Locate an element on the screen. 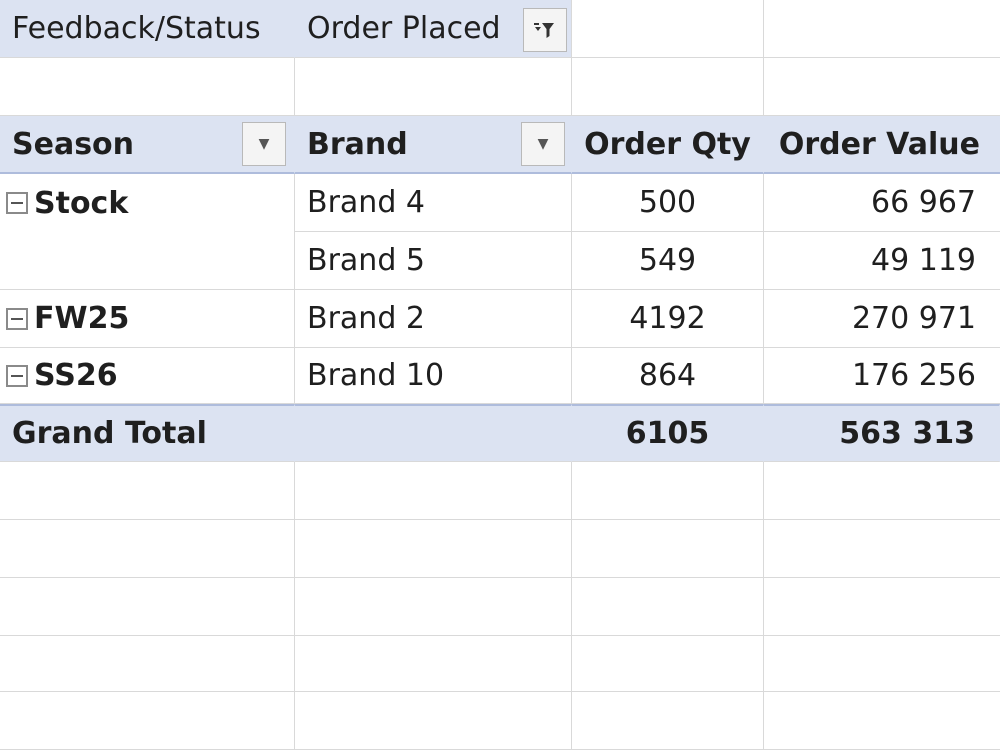 Image resolution: width=1000 pixels, height=750 pixels. brand-cell: Brand 4 is located at coordinates (433, 203).